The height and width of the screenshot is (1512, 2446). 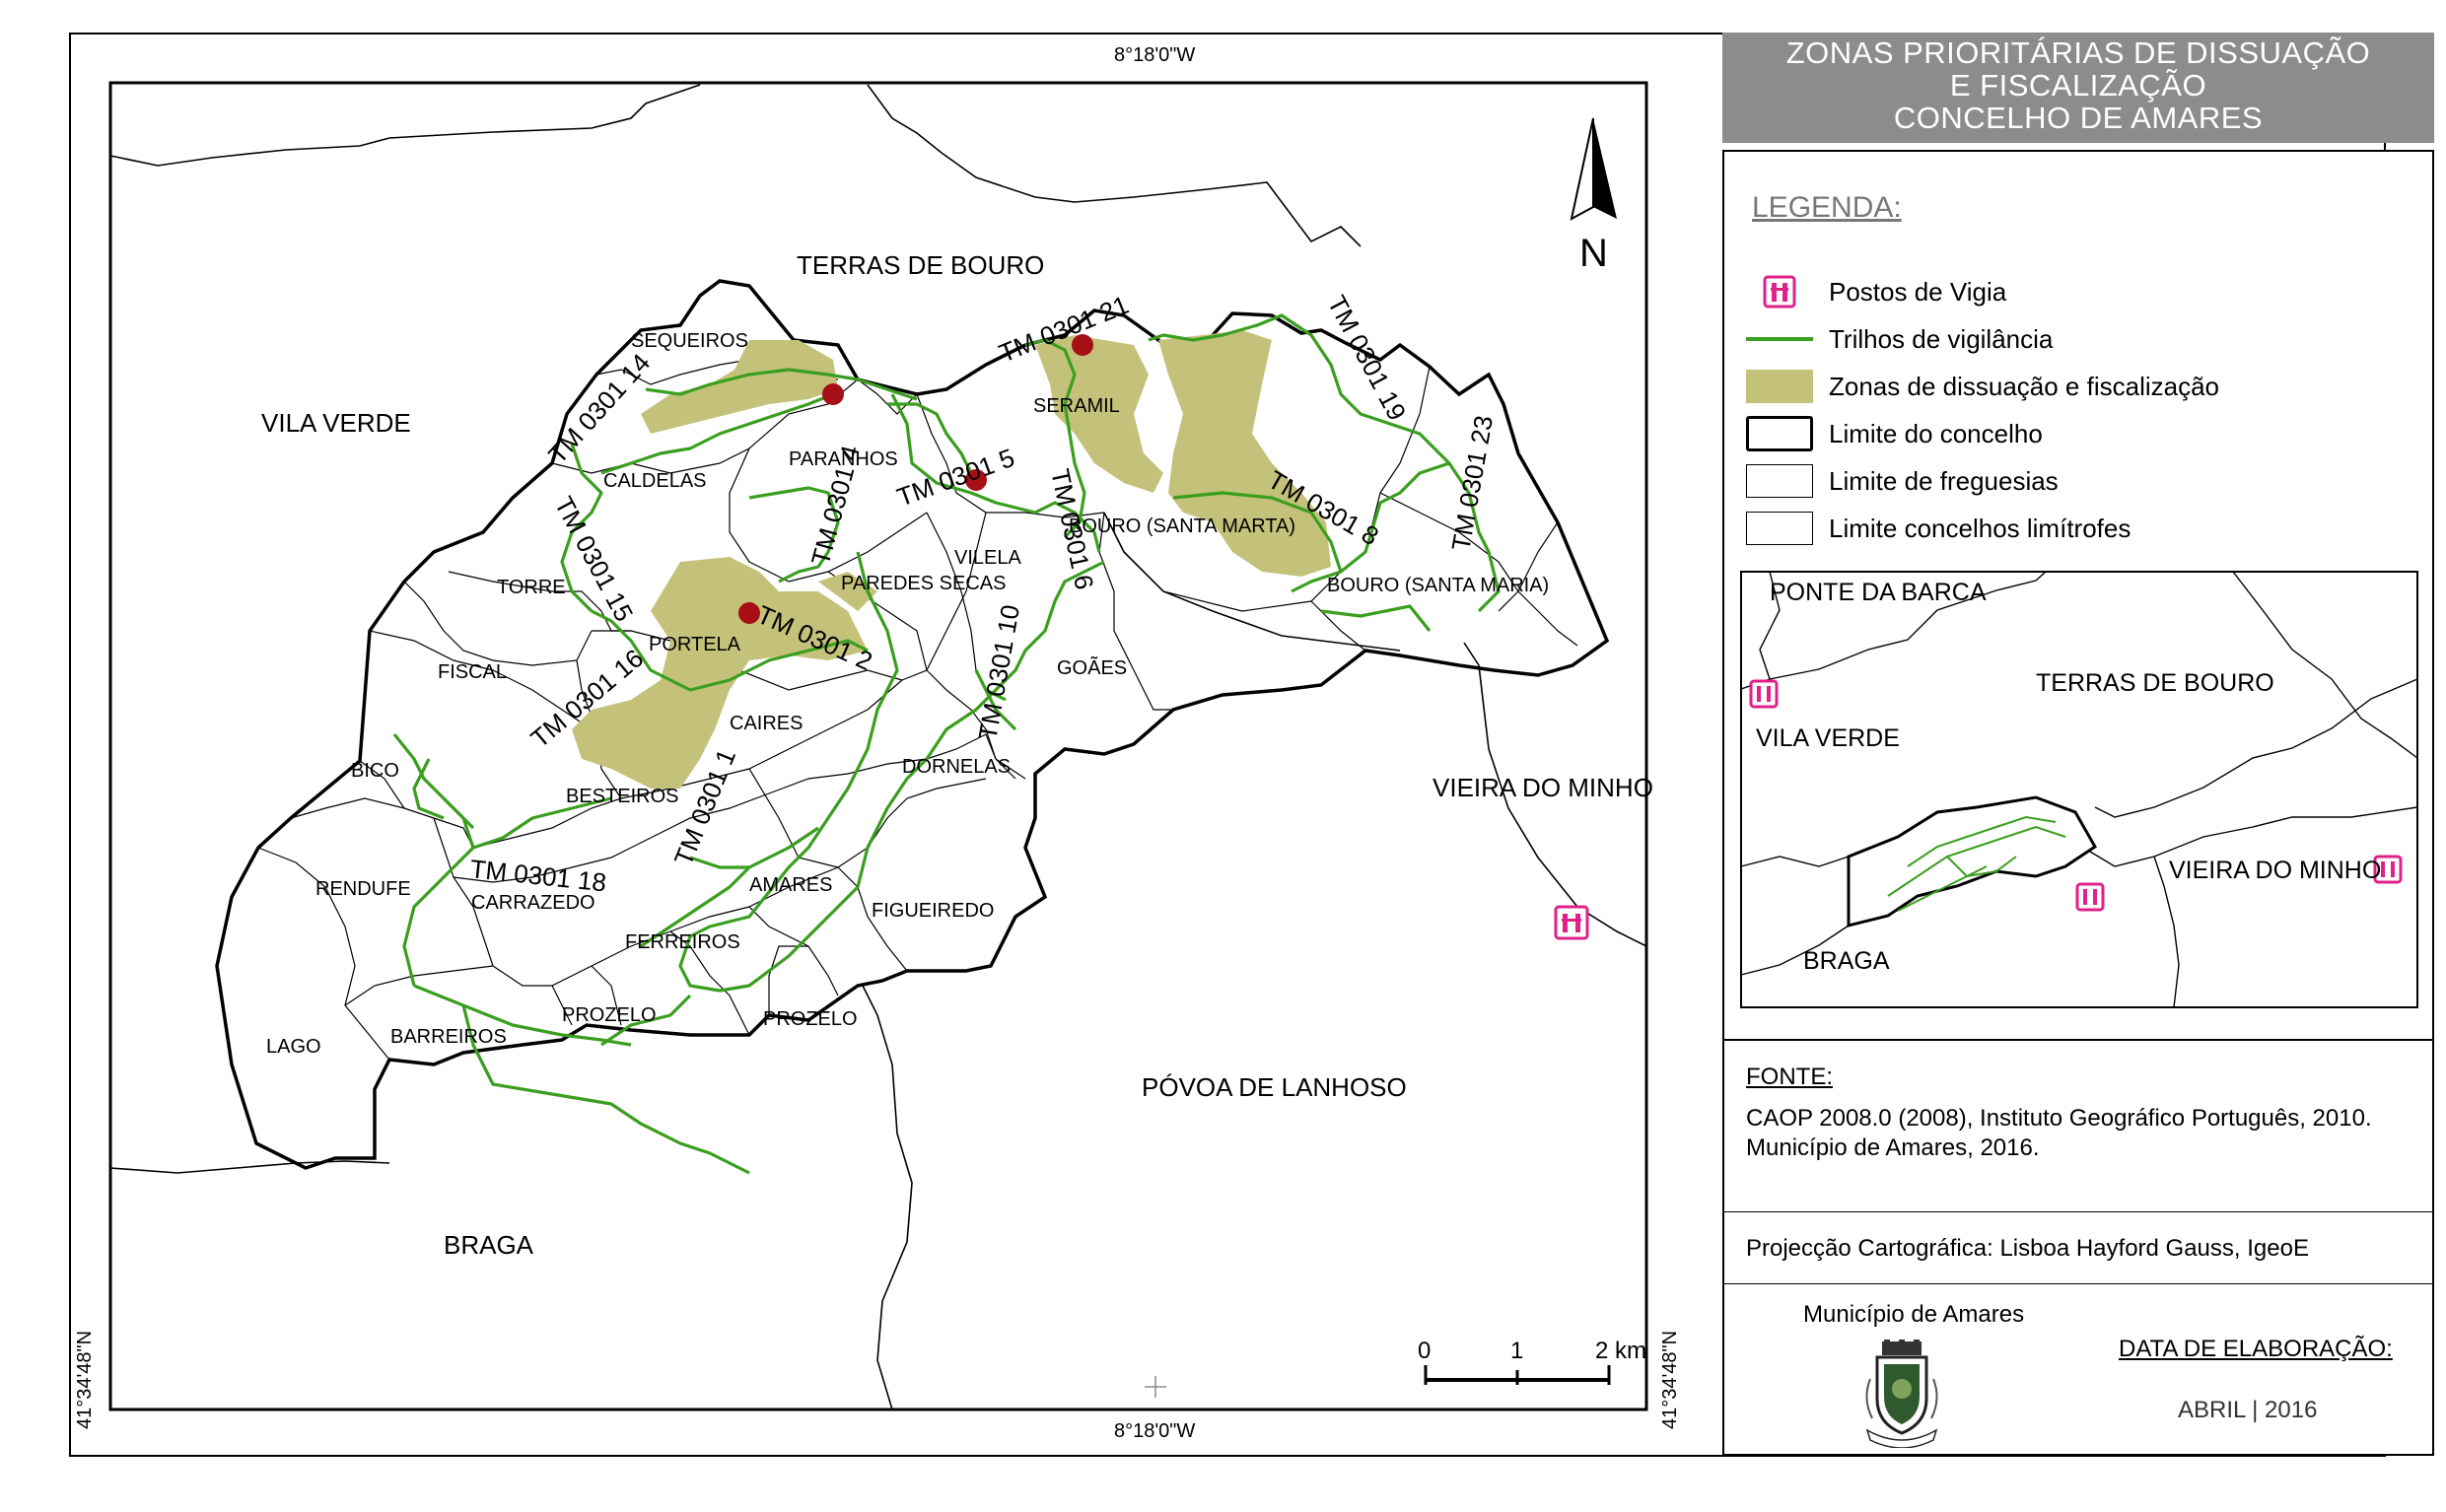 What do you see at coordinates (1620, 1351) in the screenshot?
I see `scale-tick-2: 2 km` at bounding box center [1620, 1351].